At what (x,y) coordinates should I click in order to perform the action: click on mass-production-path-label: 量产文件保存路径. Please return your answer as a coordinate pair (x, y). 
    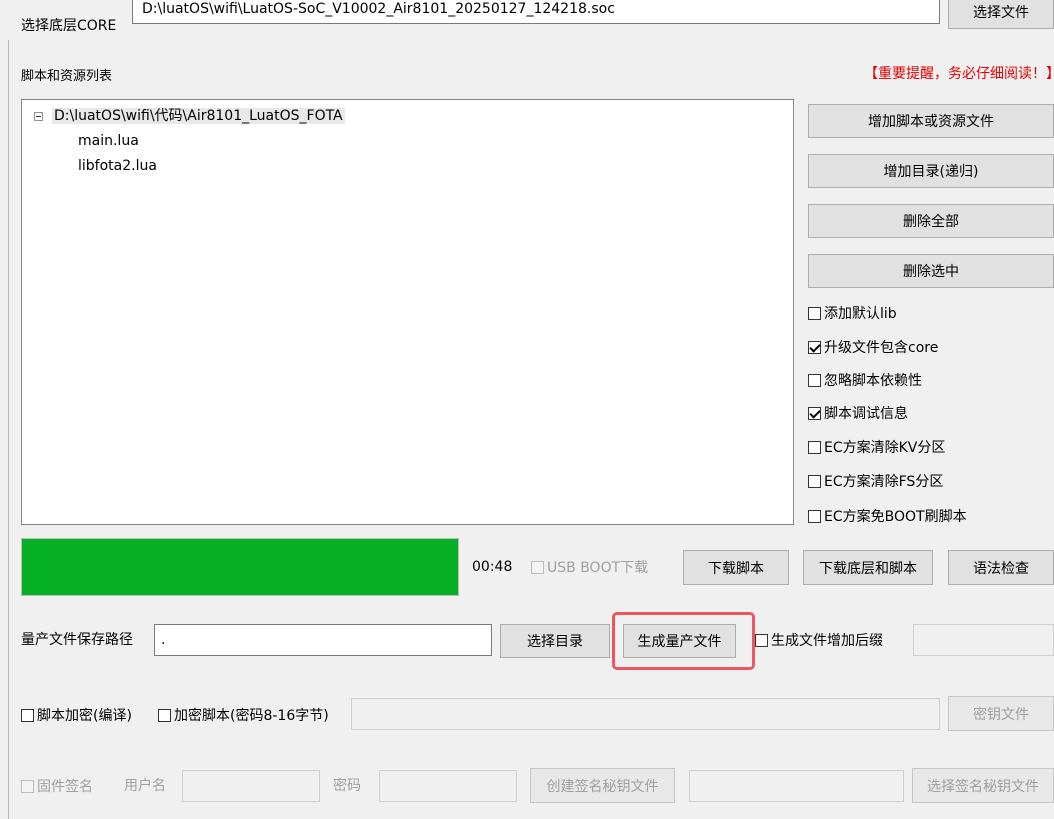
    Looking at the image, I should click on (77, 640).